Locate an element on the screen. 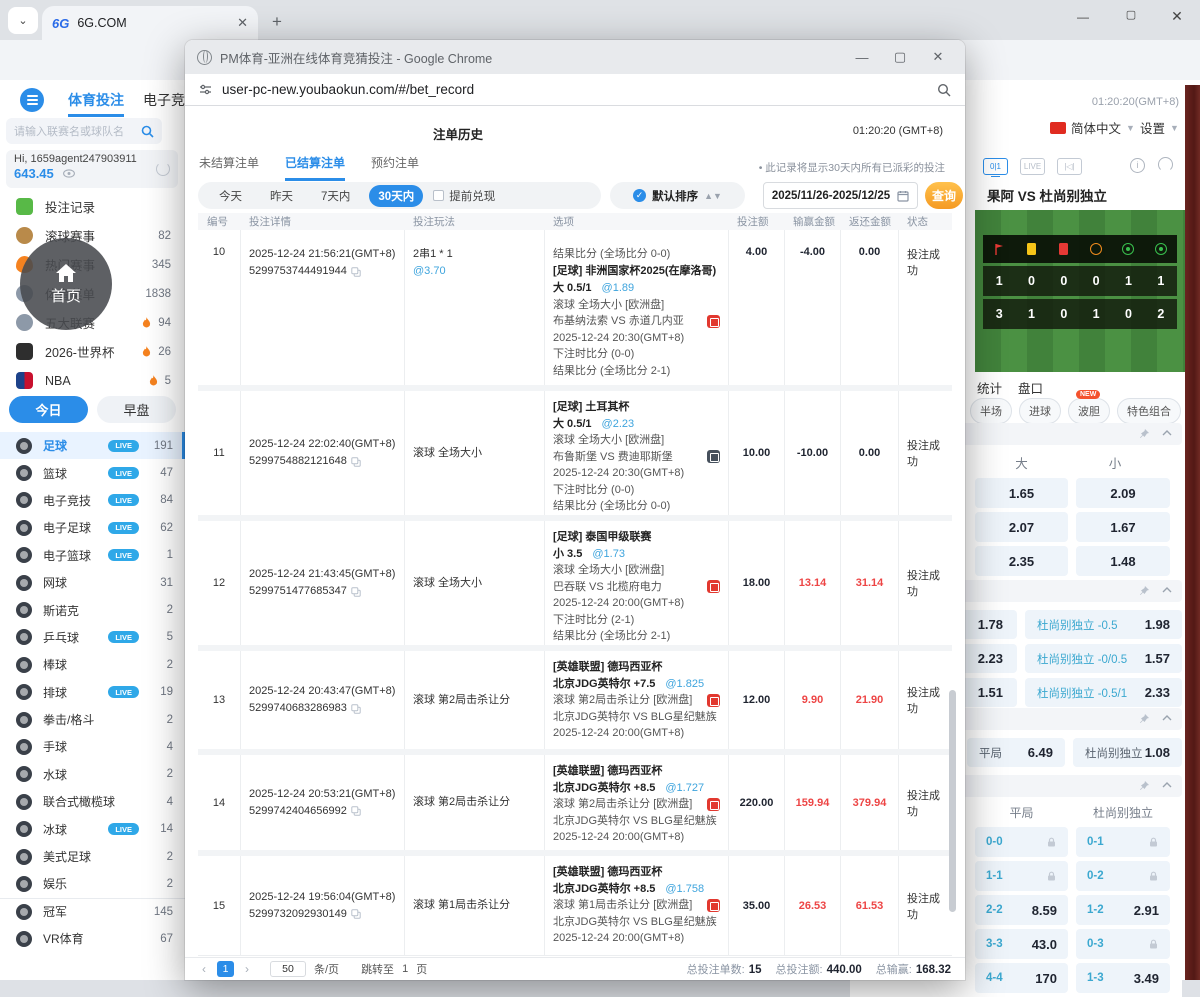  checkbox-icon is located at coordinates (439, 195).